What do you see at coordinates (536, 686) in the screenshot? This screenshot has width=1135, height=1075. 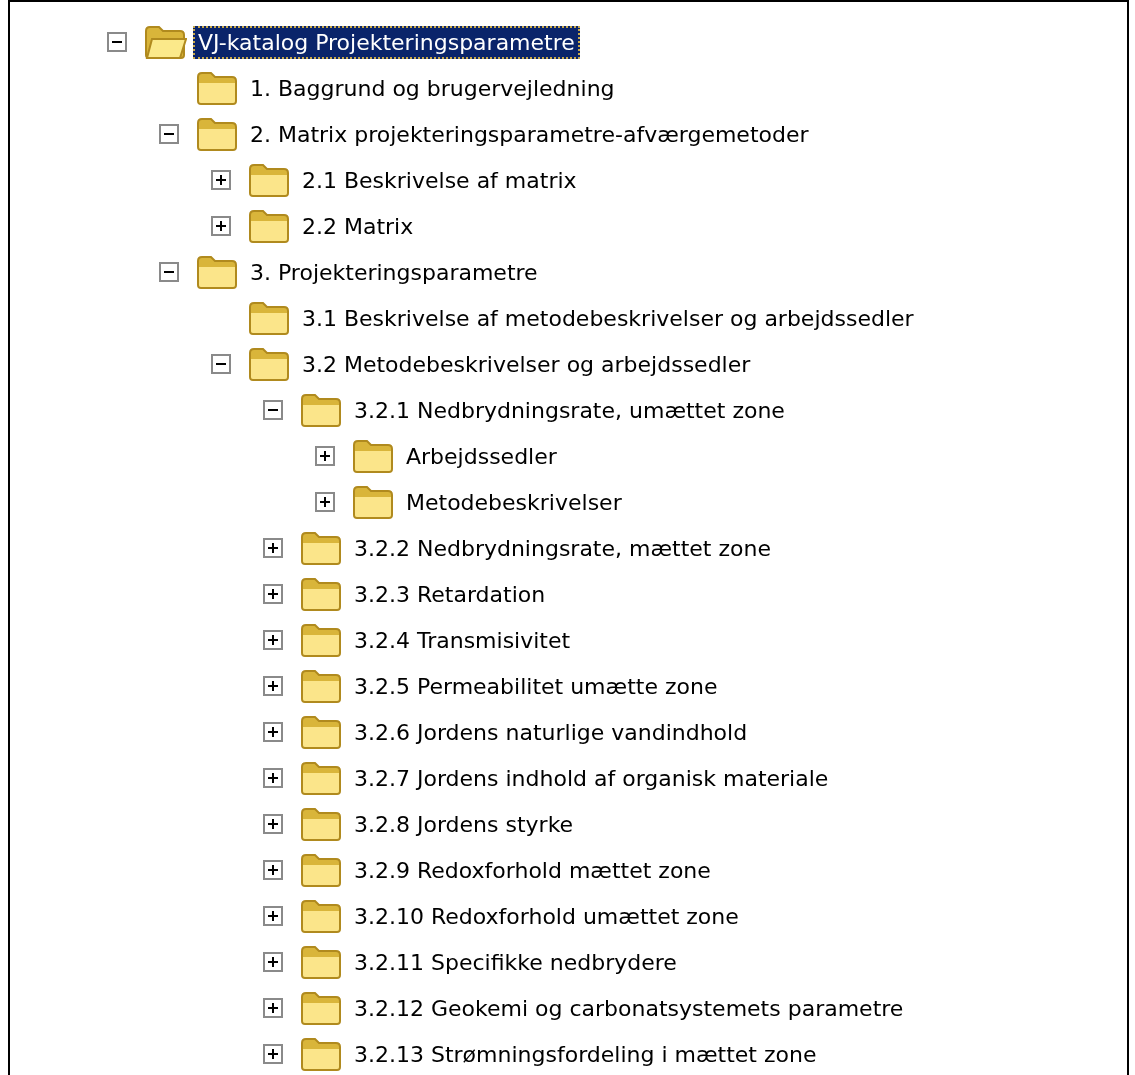 I see `tree-item: 3.2.5 Permeabilitet umætte zone` at bounding box center [536, 686].